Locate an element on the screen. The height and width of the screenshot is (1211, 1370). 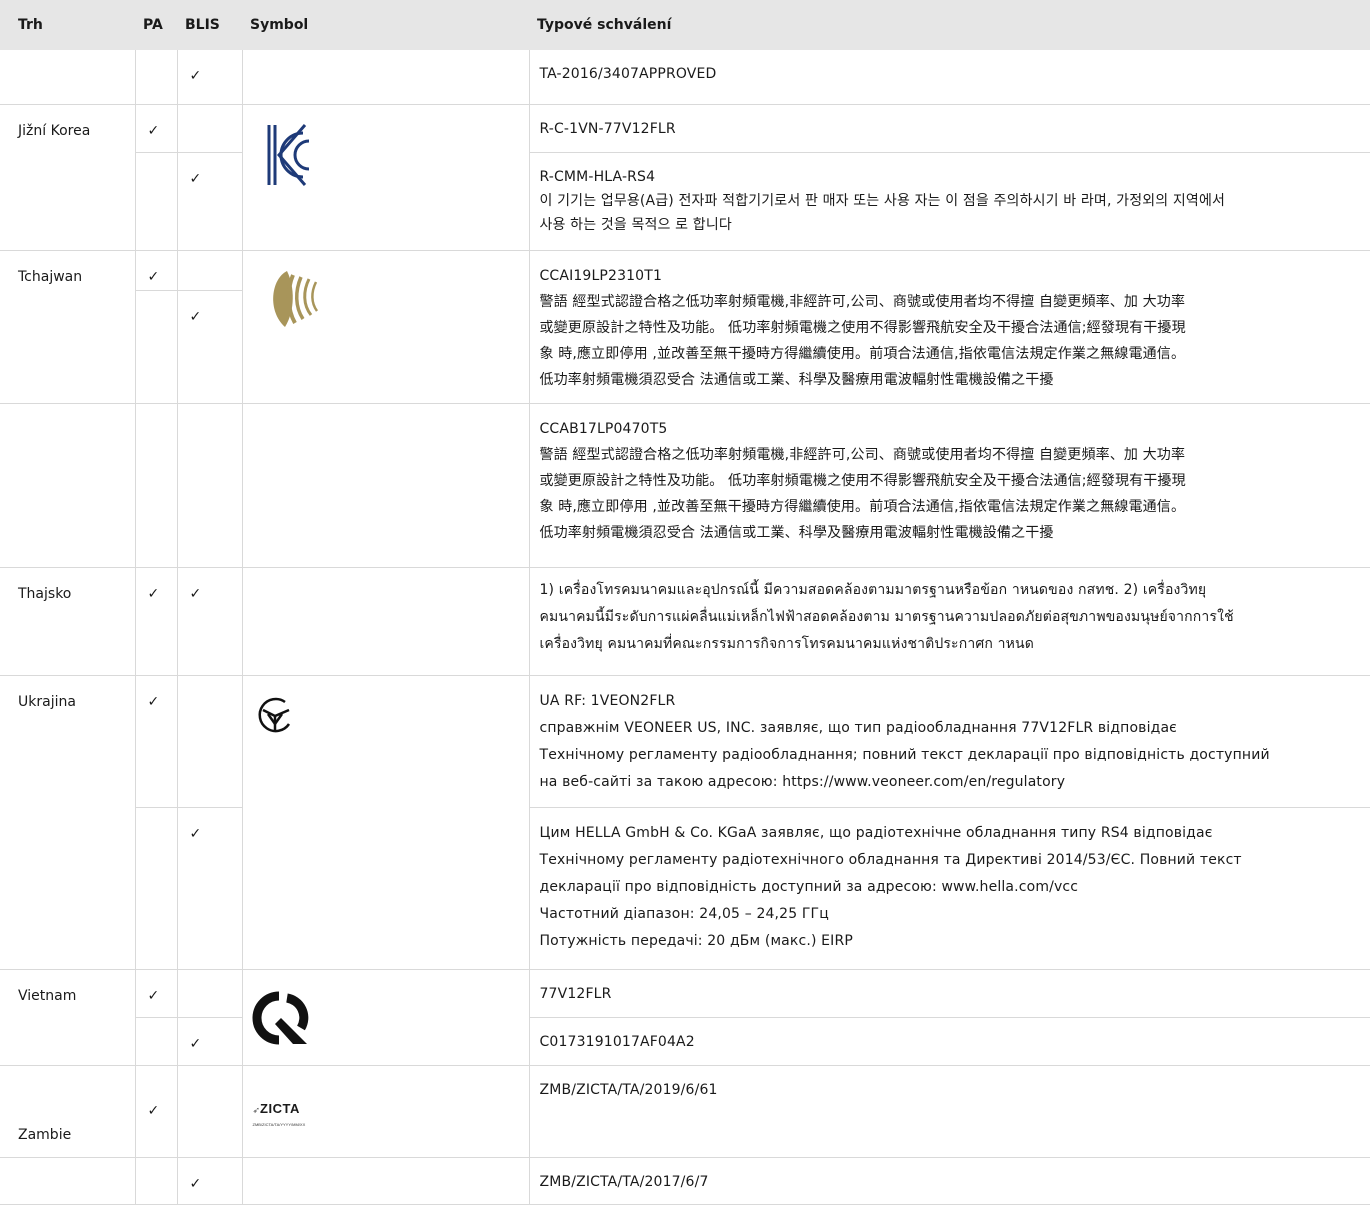
approval-number: TA-2016/3407APPROVED is located at coordinates (628, 74).